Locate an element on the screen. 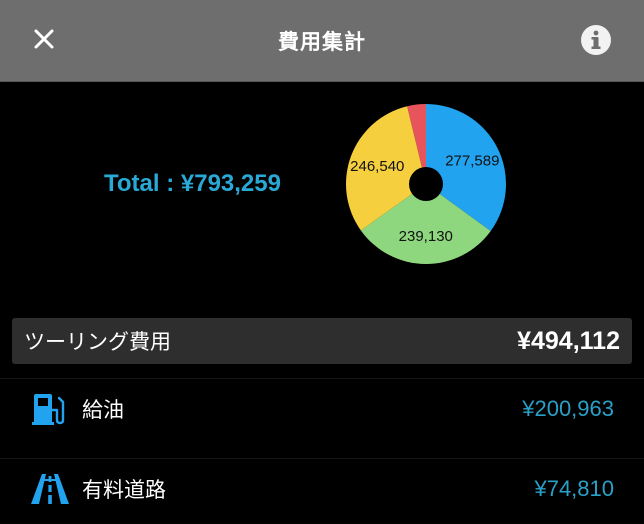 The width and height of the screenshot is (644, 524). pie-center-hole is located at coordinates (426, 184).